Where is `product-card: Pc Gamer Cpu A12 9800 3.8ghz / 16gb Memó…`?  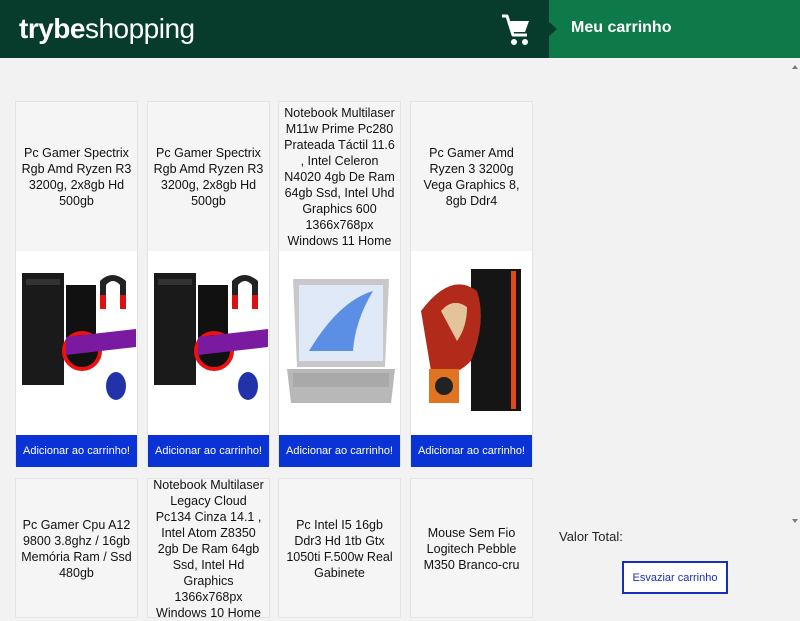
product-card: Pc Gamer Cpu A12 9800 3.8ghz / 16gb Memó… is located at coordinates (76, 548).